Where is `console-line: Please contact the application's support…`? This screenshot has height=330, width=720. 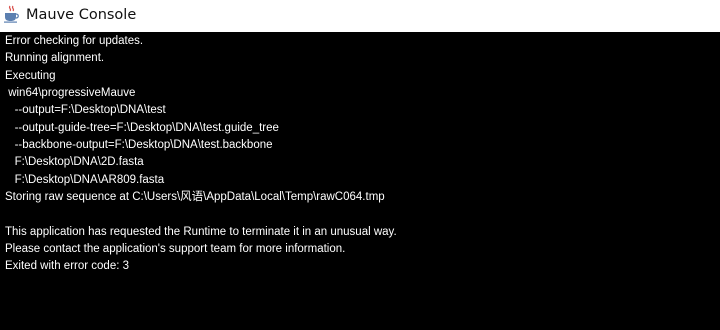 console-line: Please contact the application's support… is located at coordinates (175, 249).